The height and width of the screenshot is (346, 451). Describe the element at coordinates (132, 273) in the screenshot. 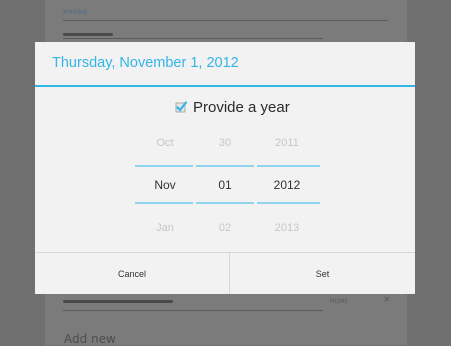

I see `cancel-button: Cancel` at that location.